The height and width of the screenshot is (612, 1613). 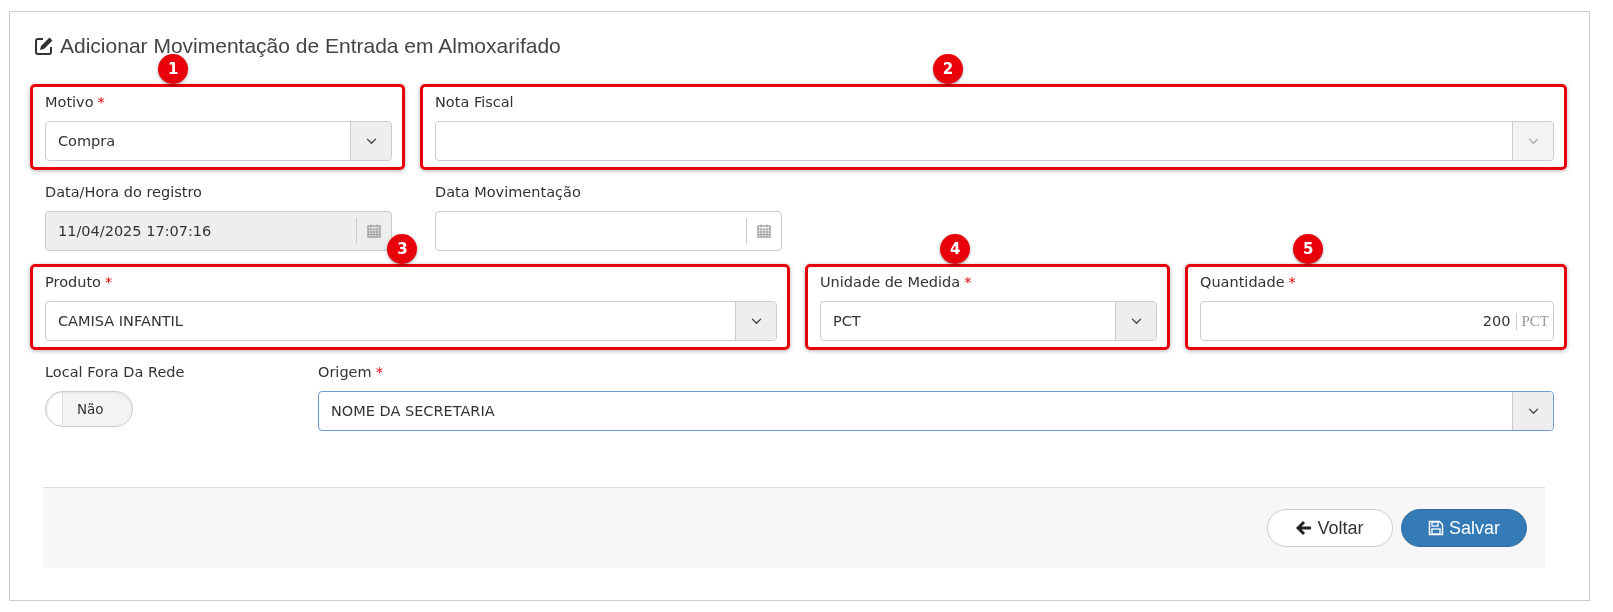 I want to click on back-button: Voltar, so click(x=1330, y=528).